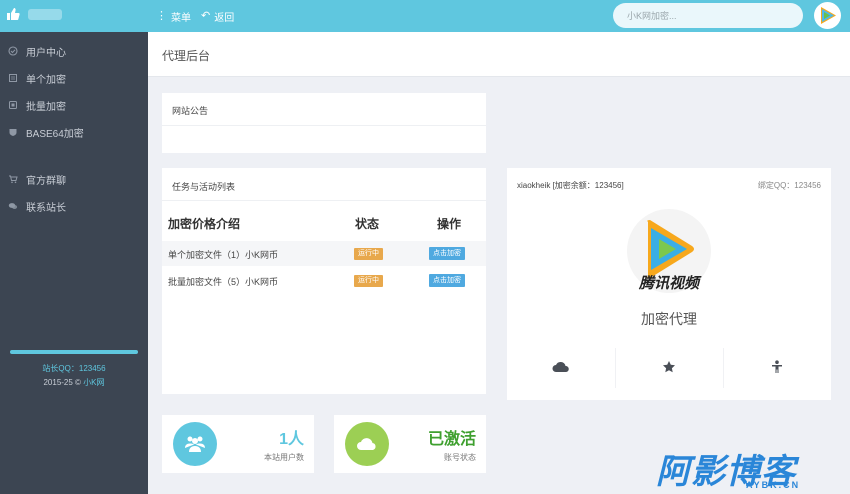 This screenshot has height=494, width=850. What do you see at coordinates (13, 51) in the screenshot?
I see `user-circle-icon` at bounding box center [13, 51].